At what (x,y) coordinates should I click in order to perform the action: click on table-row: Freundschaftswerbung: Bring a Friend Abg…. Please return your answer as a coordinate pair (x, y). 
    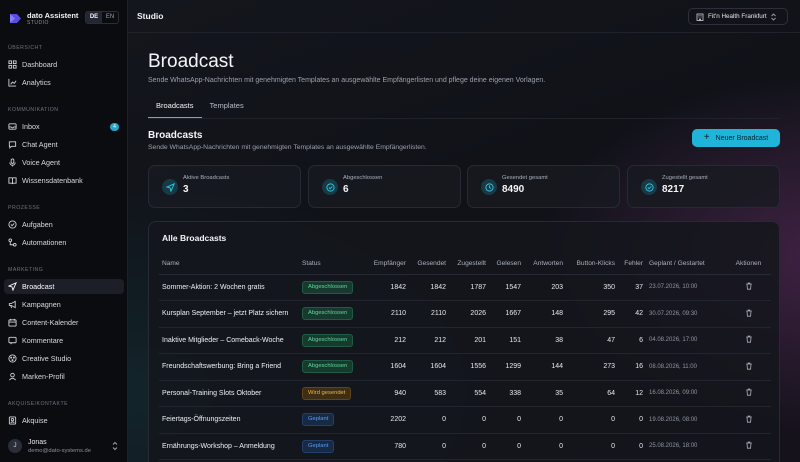
    Looking at the image, I should click on (465, 367).